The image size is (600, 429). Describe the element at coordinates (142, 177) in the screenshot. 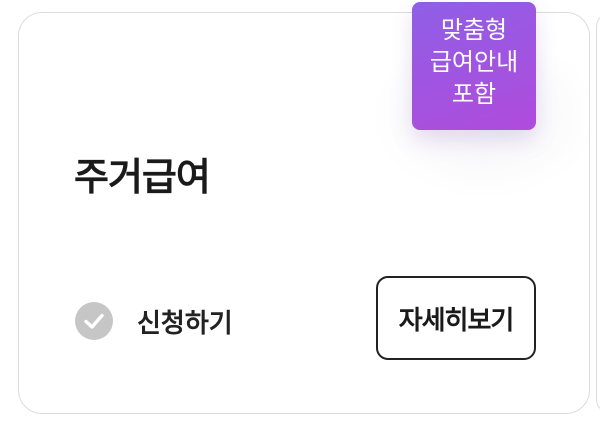

I see `card-title: 주거급여` at that location.